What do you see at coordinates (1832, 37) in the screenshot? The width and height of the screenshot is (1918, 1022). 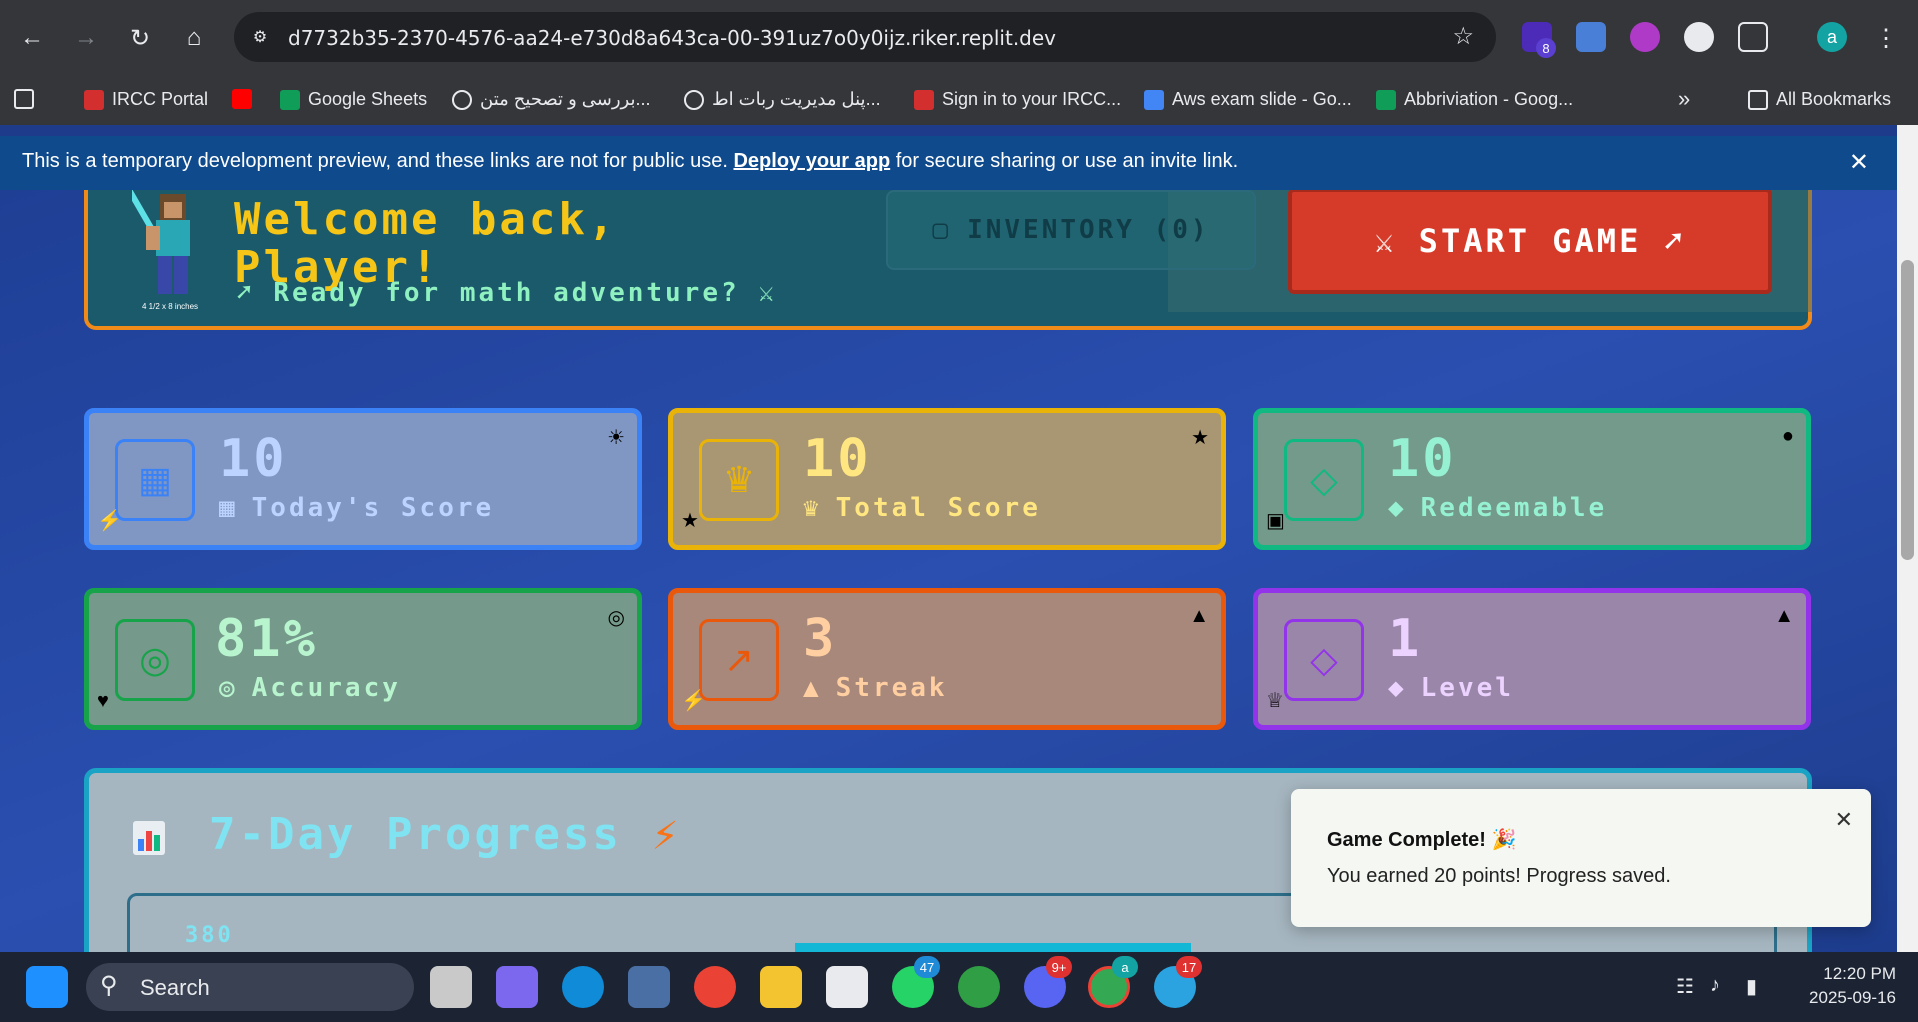 I see `profile-avatar: a` at bounding box center [1832, 37].